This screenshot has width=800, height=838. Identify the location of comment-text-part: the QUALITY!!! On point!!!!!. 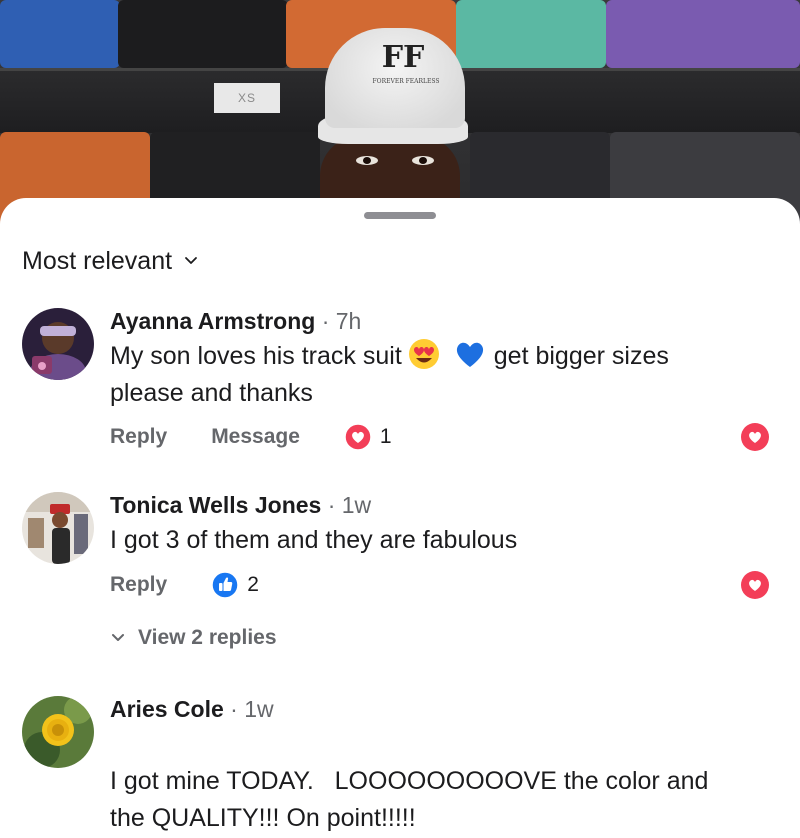
(263, 818).